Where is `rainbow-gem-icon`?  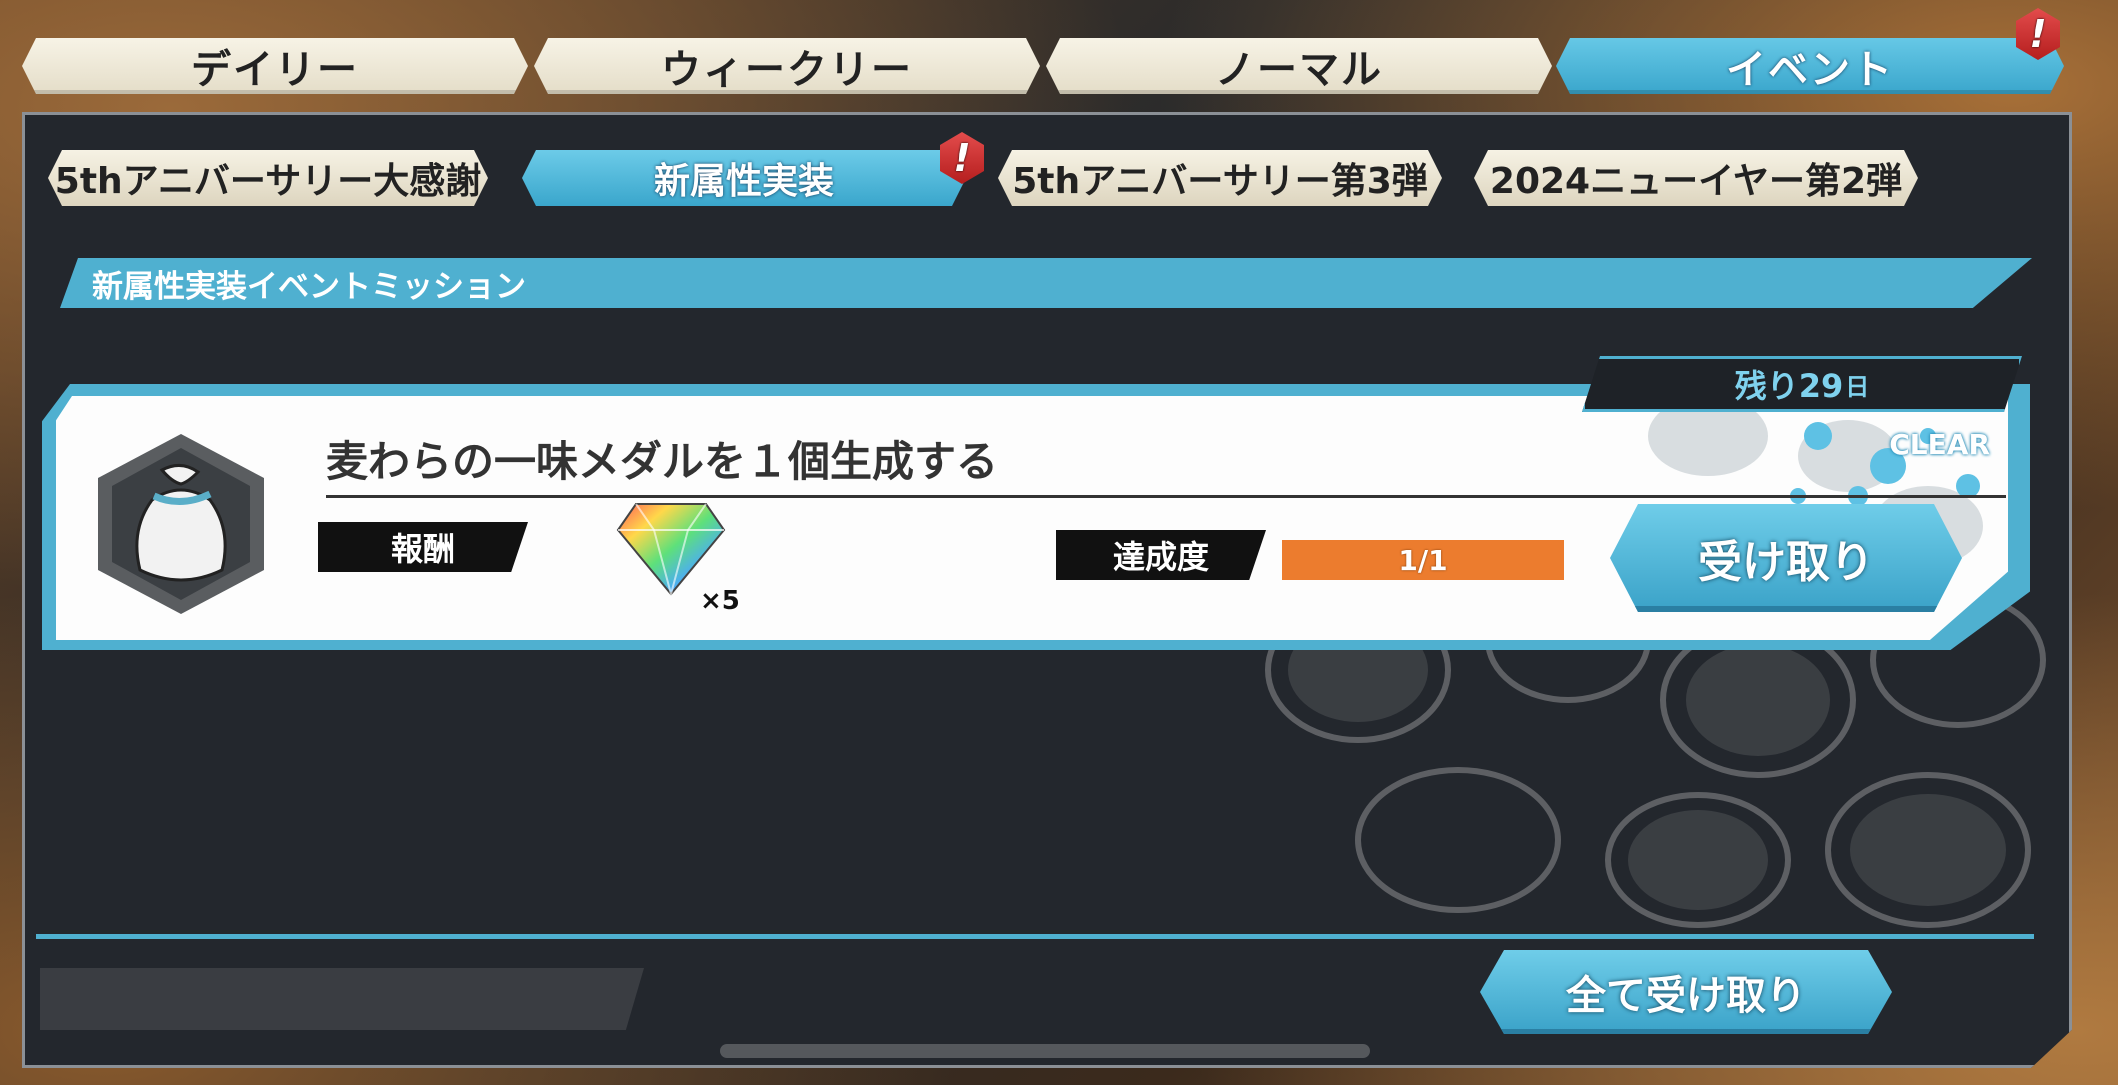
rainbow-gem-icon is located at coordinates (671, 549).